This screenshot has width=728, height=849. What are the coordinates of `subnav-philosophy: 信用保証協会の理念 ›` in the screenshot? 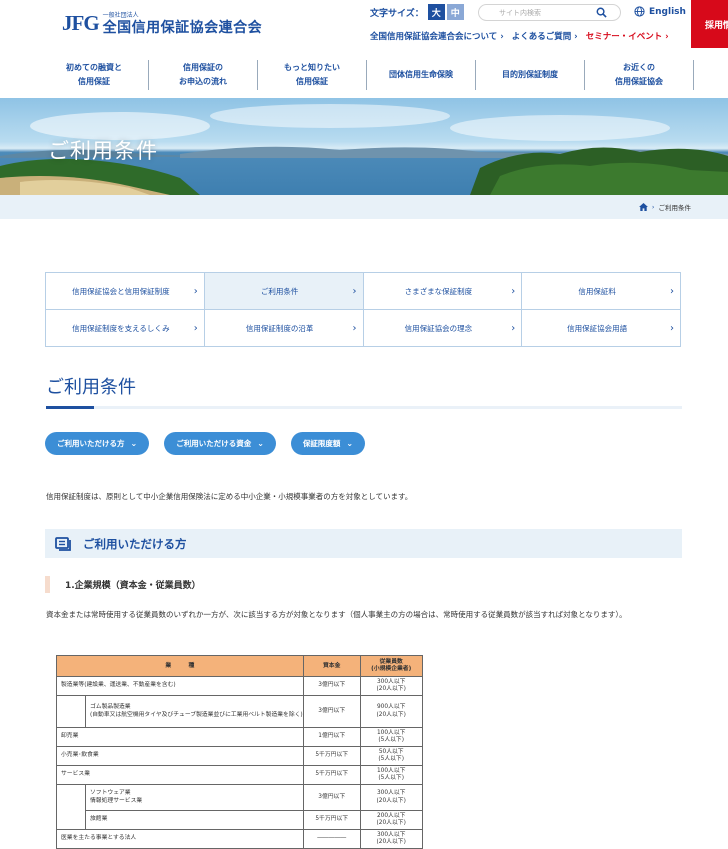 It's located at (443, 328).